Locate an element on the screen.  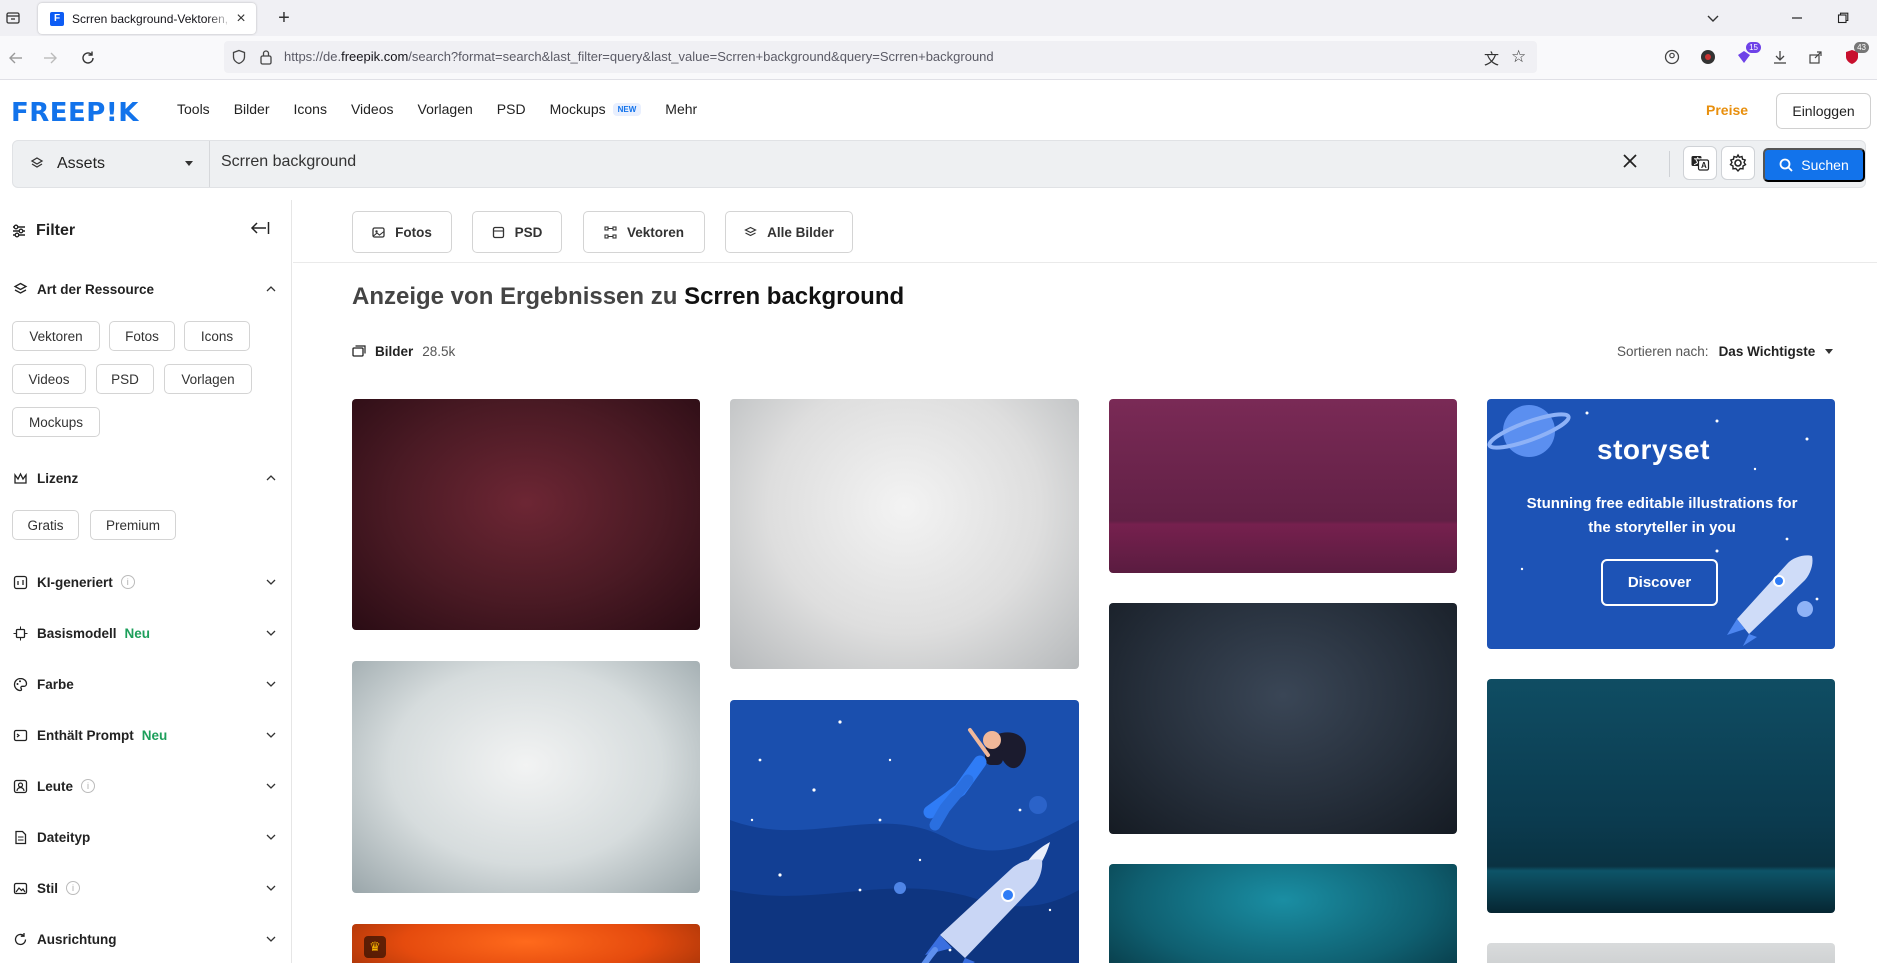
section-orientation-label: Ausrichtung is located at coordinates (77, 939).